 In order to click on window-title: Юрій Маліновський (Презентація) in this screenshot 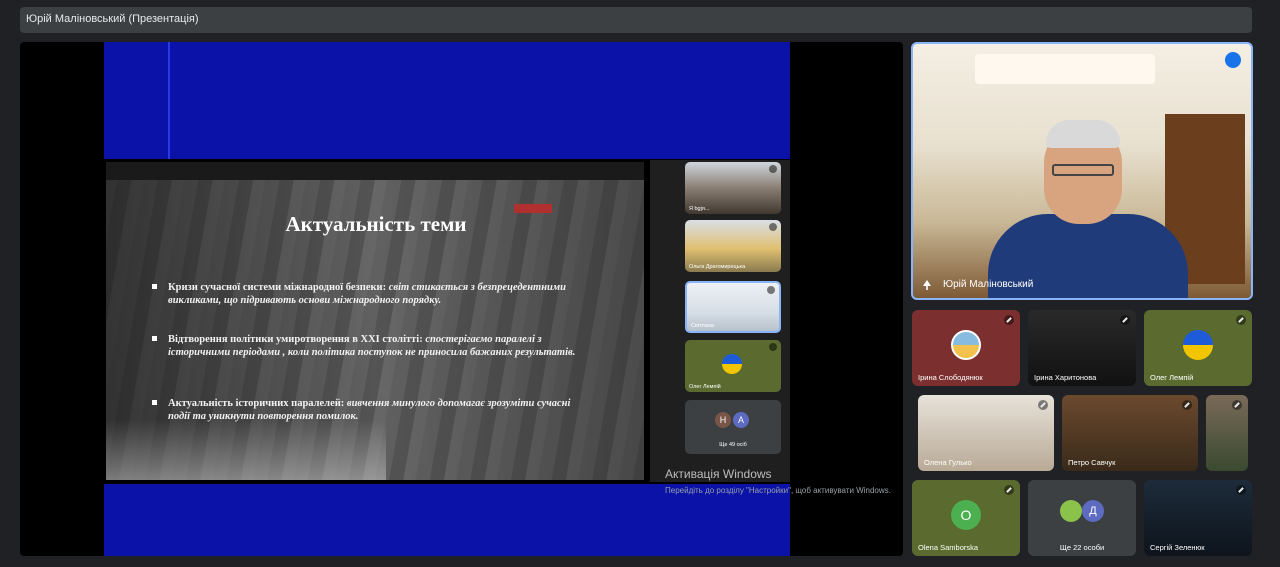, I will do `click(112, 19)`.